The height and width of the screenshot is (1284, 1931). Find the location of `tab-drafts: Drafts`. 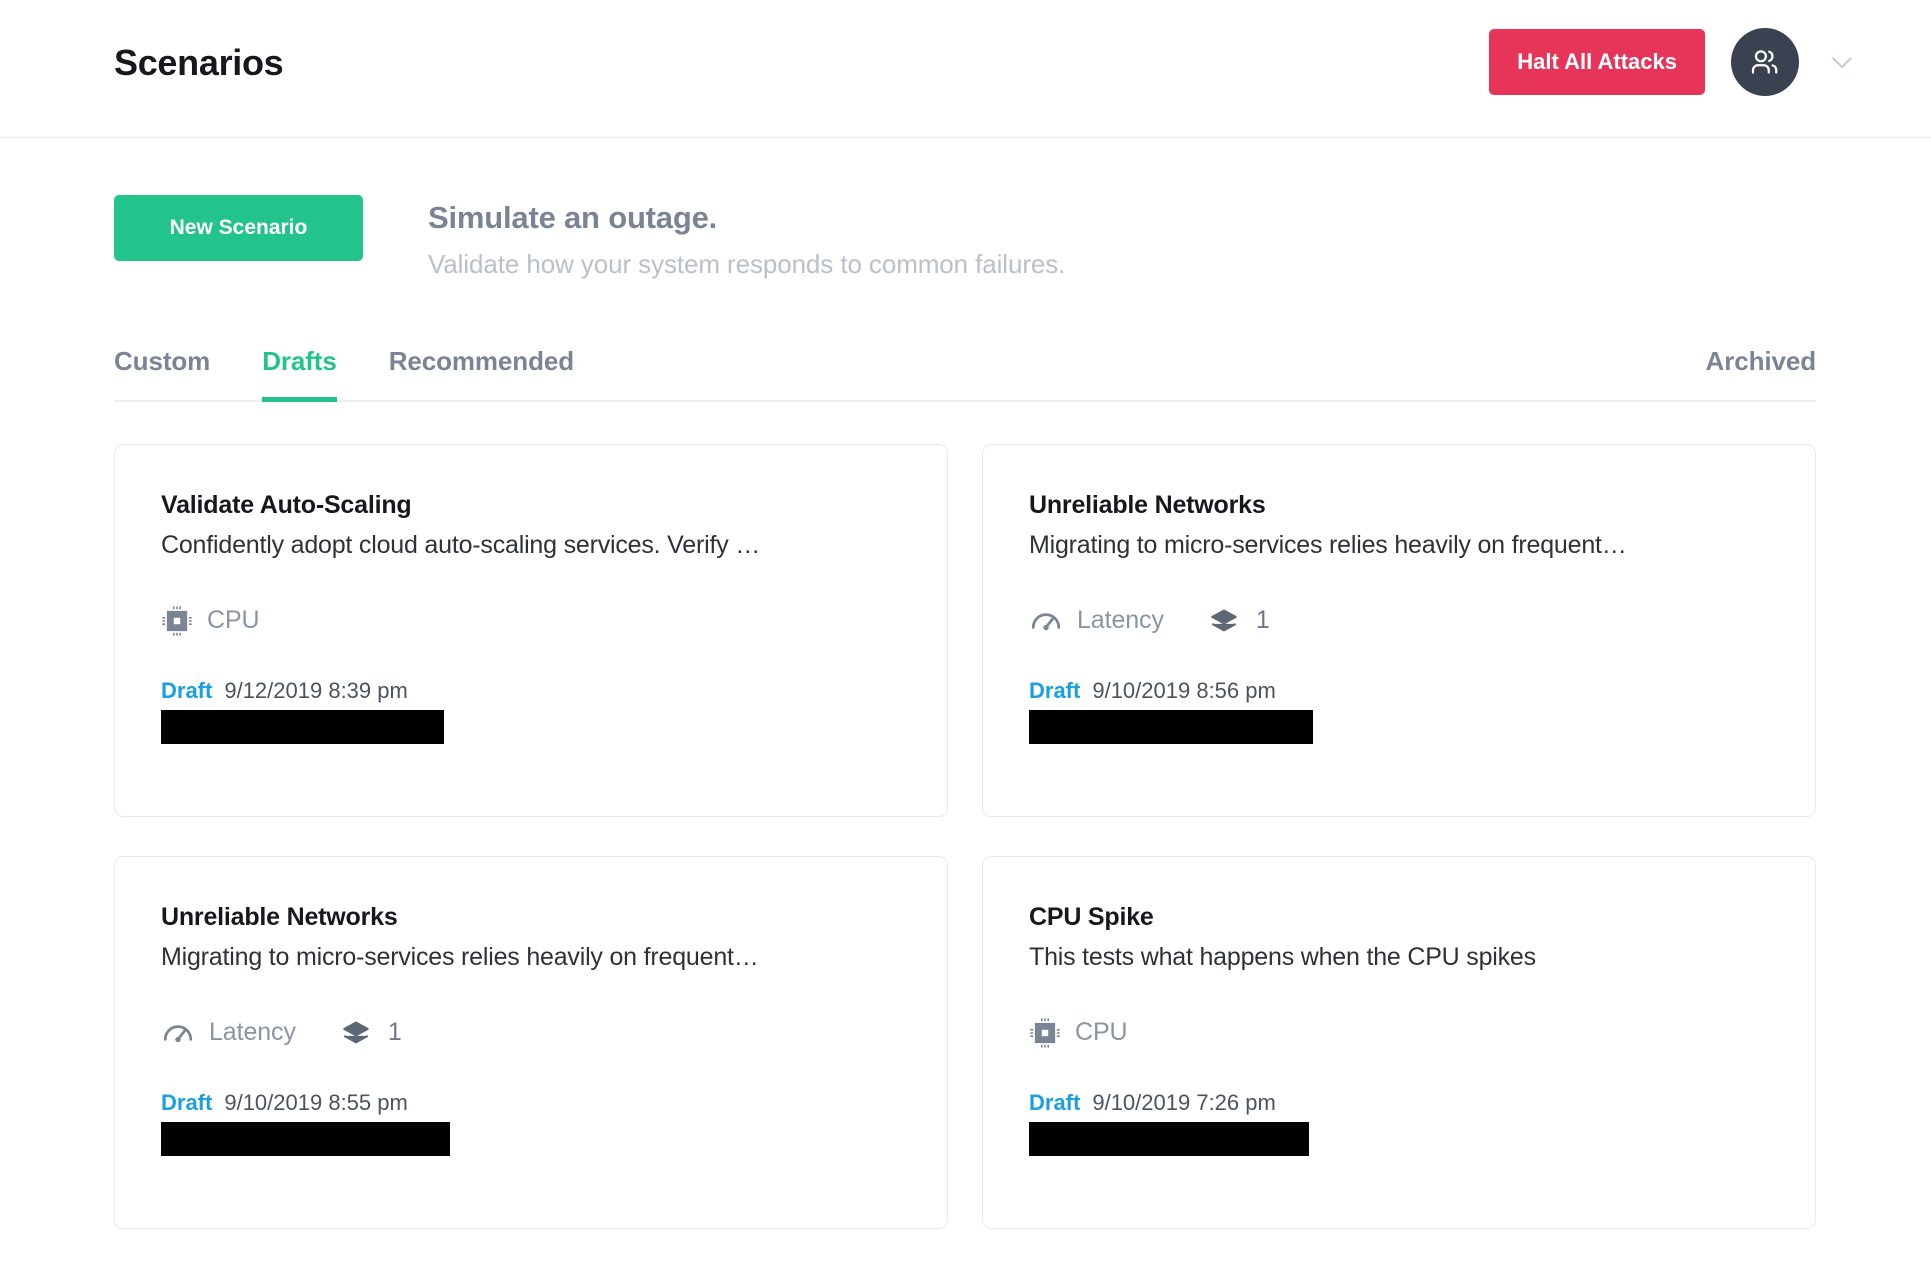

tab-drafts: Drafts is located at coordinates (299, 374).